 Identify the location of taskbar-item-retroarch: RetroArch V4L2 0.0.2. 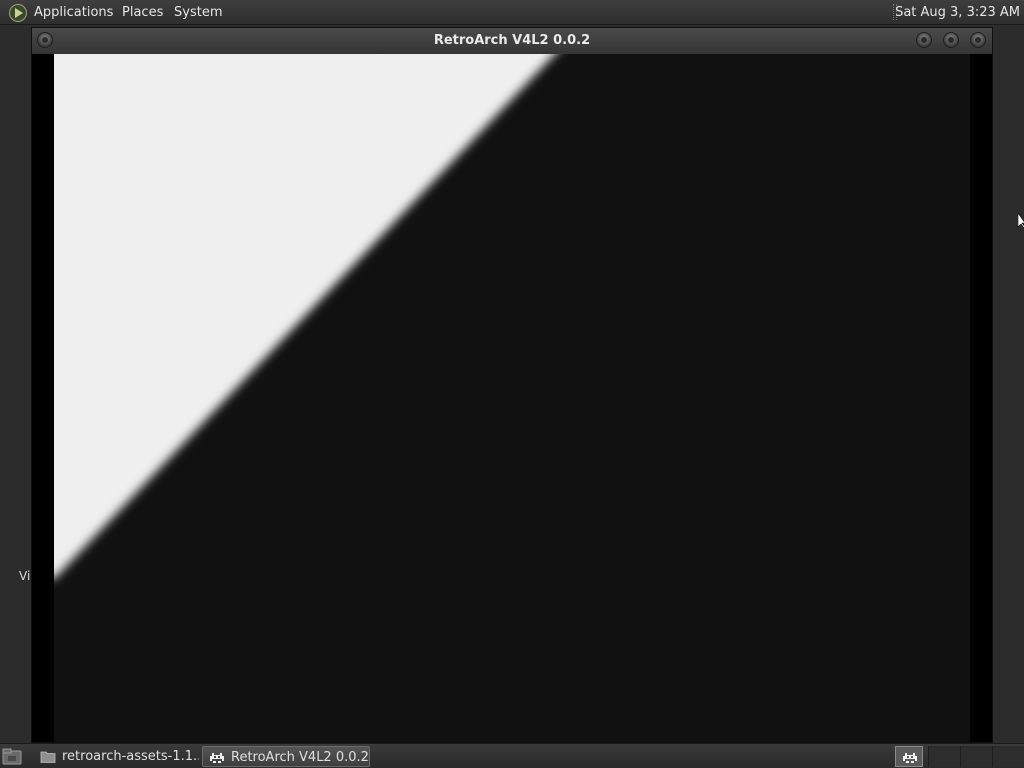
(286, 756).